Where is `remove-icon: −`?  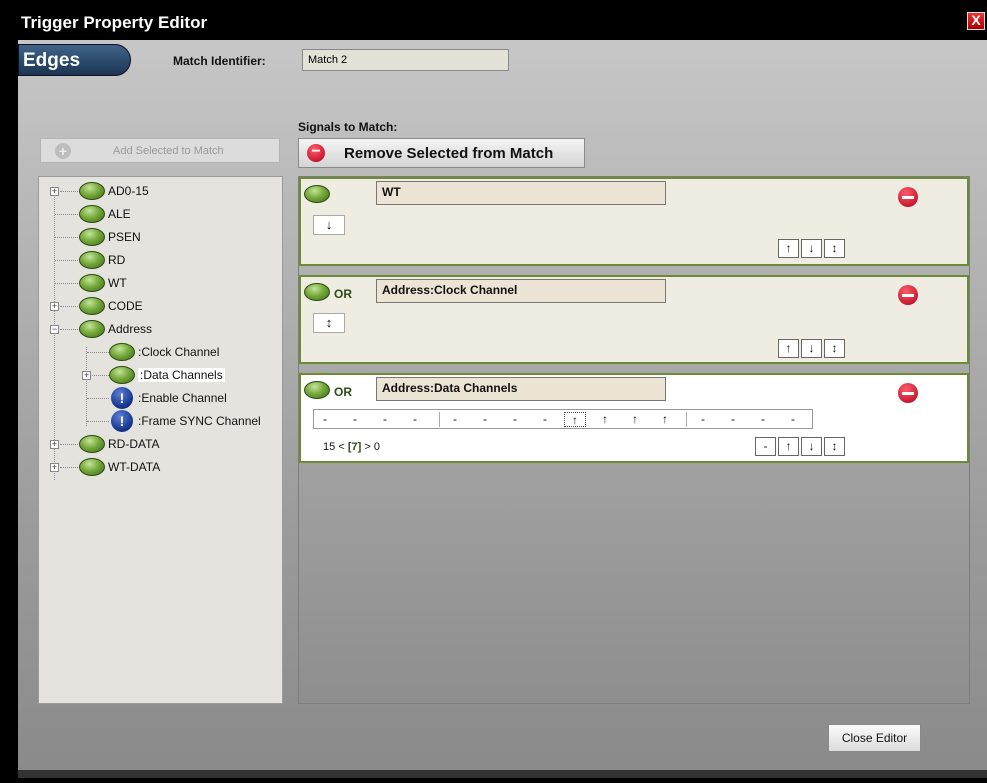
remove-icon: − is located at coordinates (316, 153).